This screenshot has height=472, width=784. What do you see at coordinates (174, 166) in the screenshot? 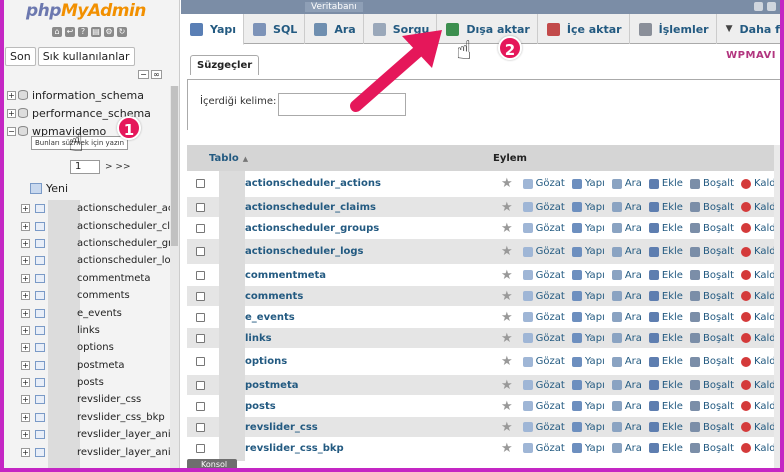
I see `scrollbar-thumb` at bounding box center [174, 166].